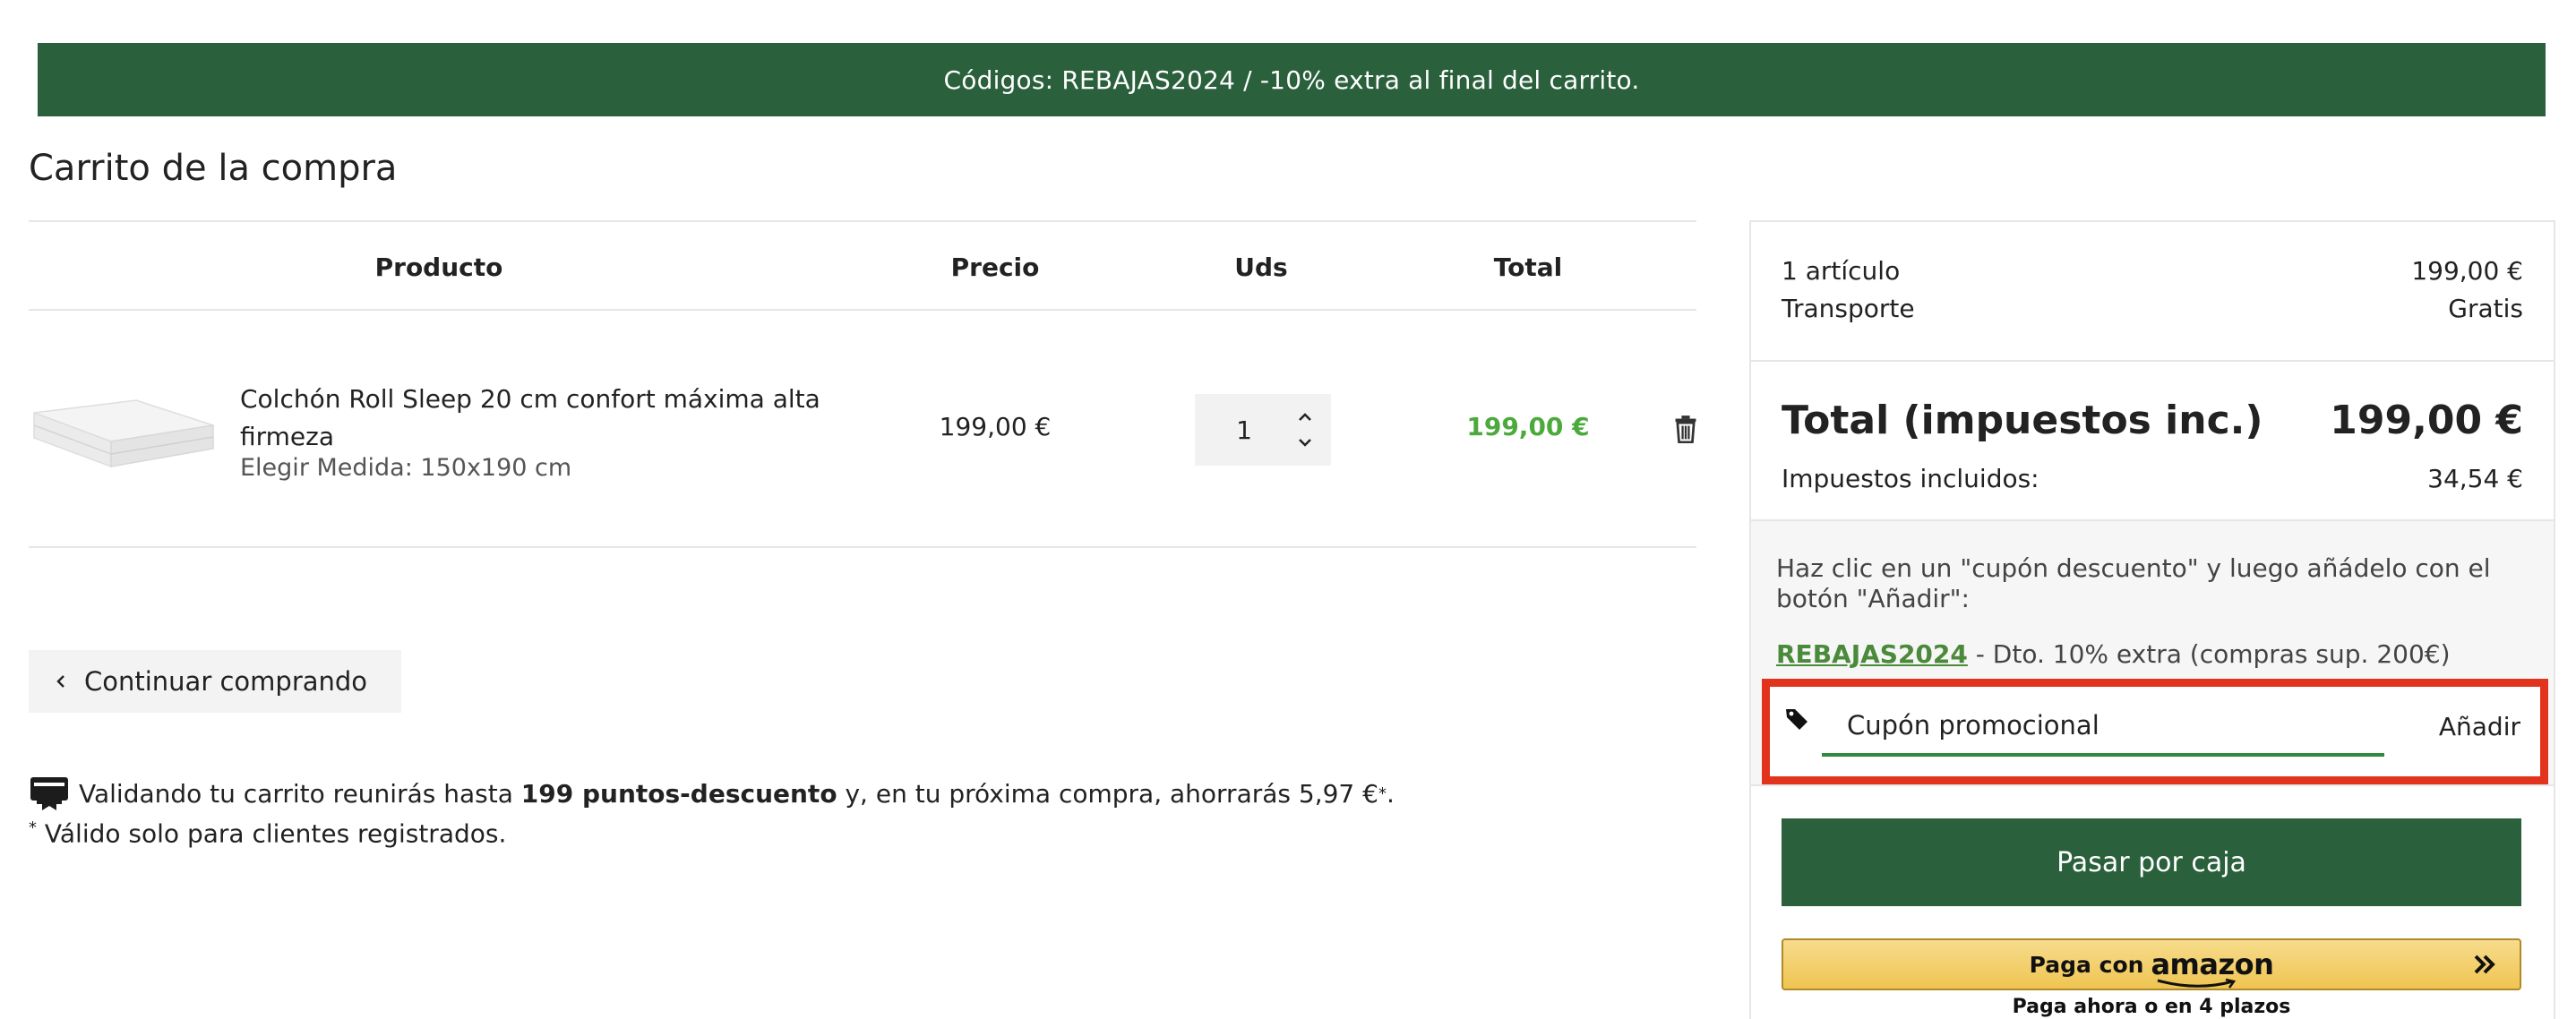 Image resolution: width=2576 pixels, height=1019 pixels. Describe the element at coordinates (2479, 727) in the screenshot. I see `coupon-add-button: Añadir` at that location.